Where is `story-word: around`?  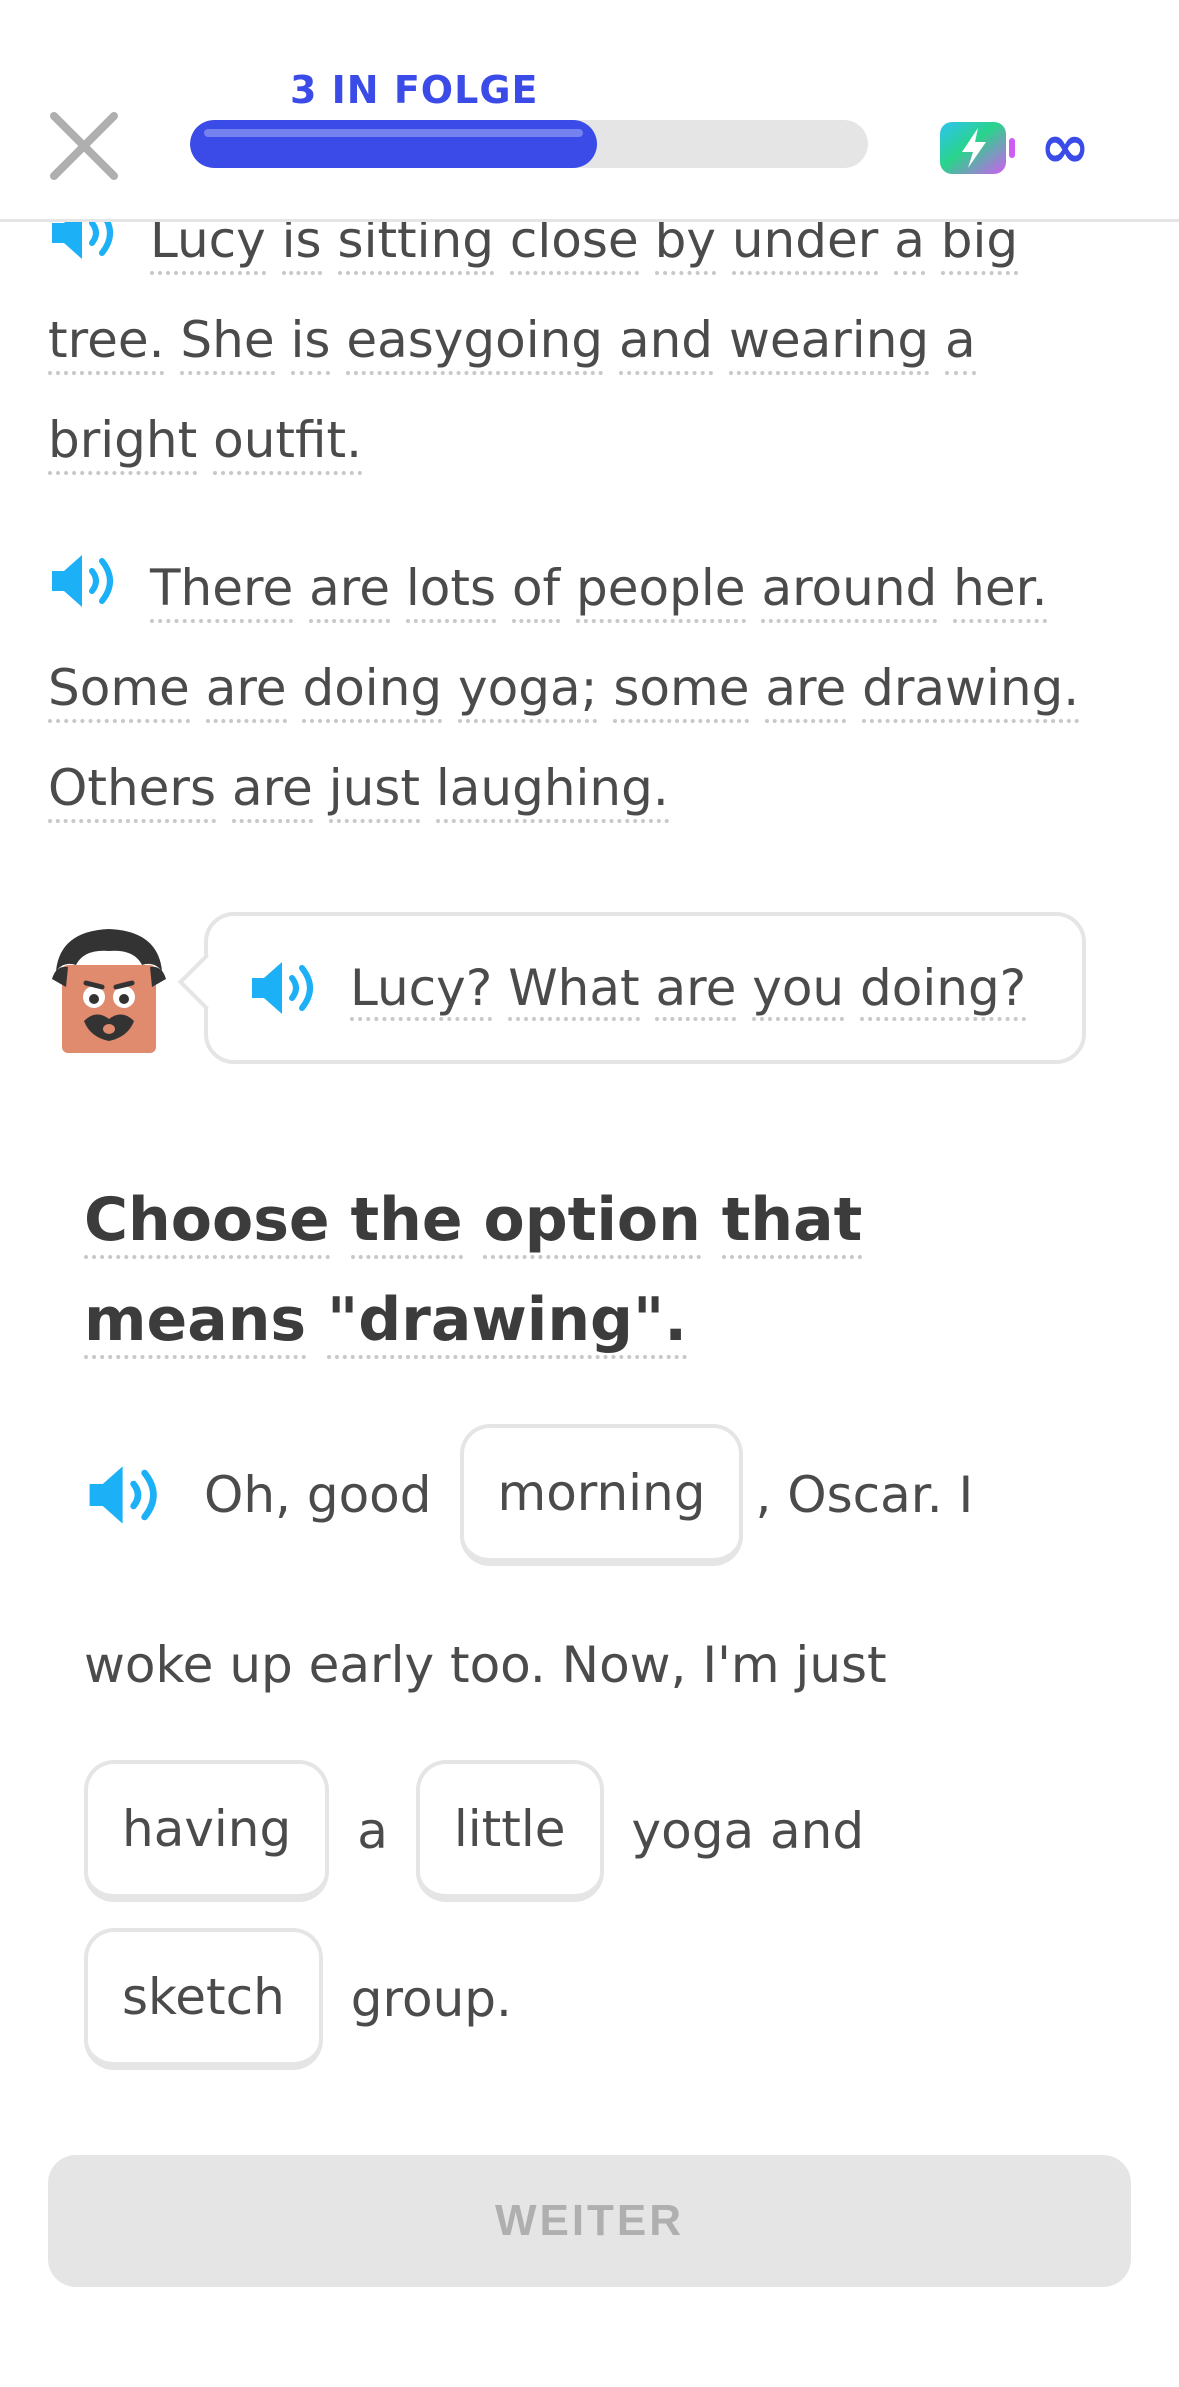
story-word: around is located at coordinates (849, 591).